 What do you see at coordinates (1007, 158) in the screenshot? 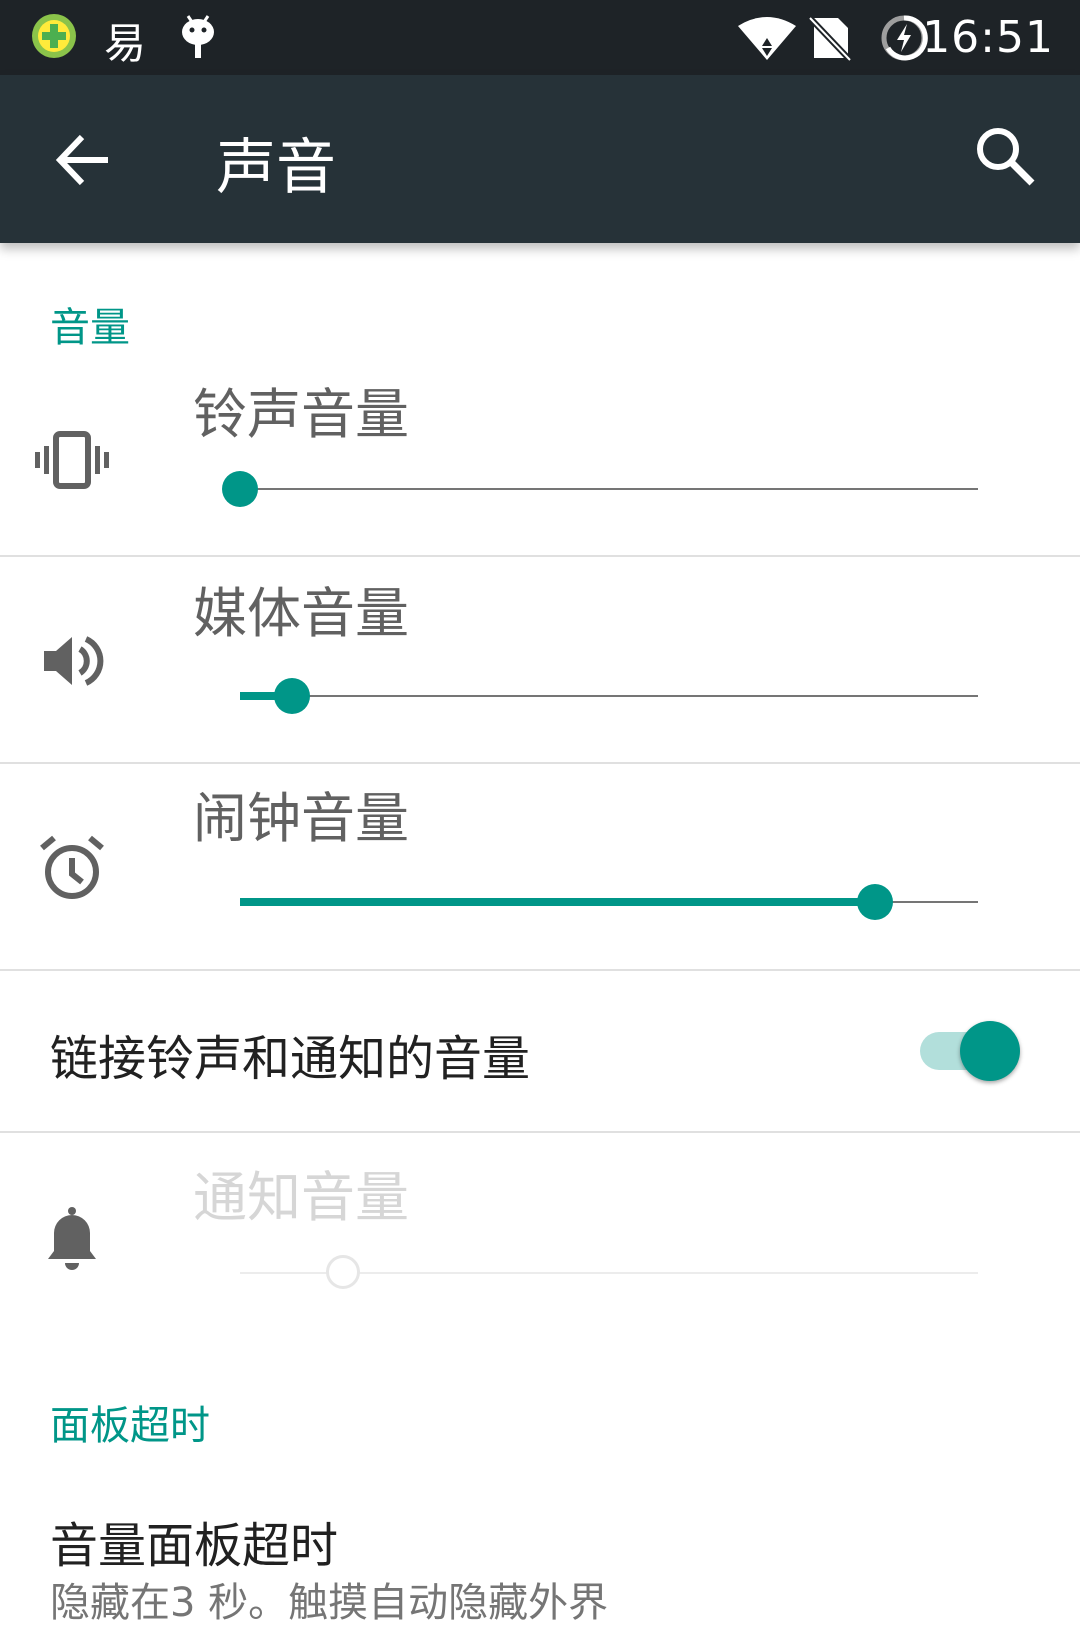
I see `search-icon` at bounding box center [1007, 158].